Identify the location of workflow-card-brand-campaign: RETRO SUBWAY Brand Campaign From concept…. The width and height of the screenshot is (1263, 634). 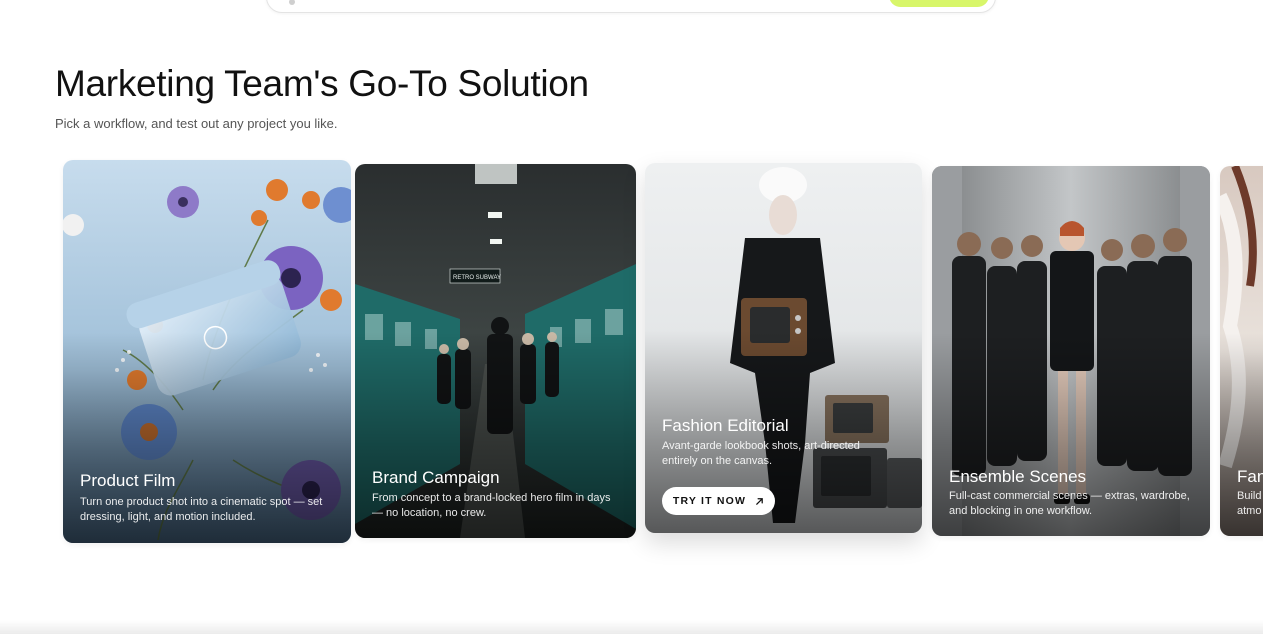
(495, 351).